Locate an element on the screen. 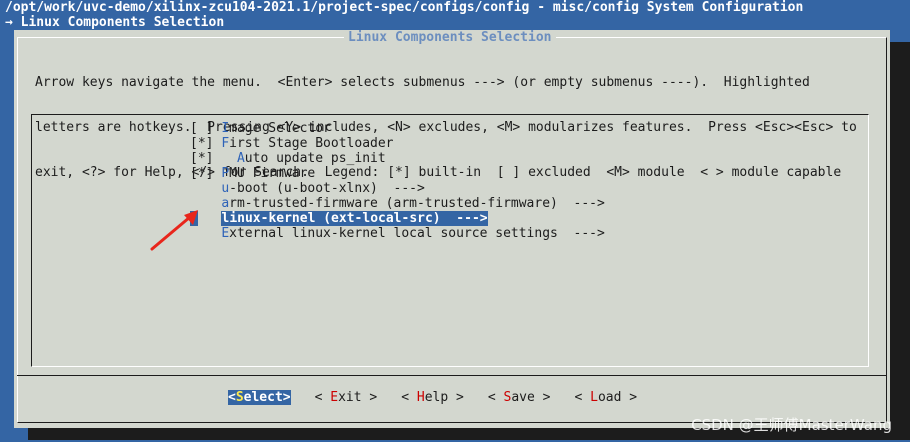 The height and width of the screenshot is (442, 910). save-button: < Save > is located at coordinates (519, 397).